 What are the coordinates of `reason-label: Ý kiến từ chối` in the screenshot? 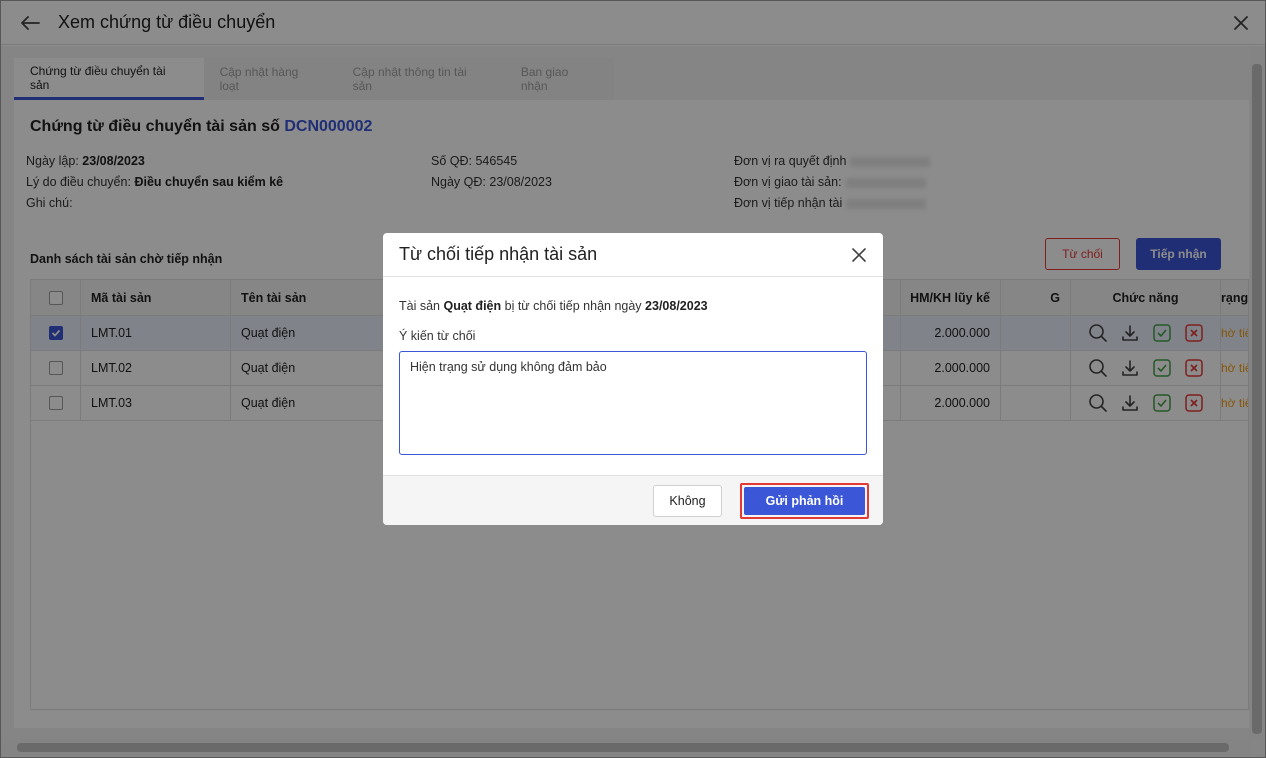 It's located at (437, 336).